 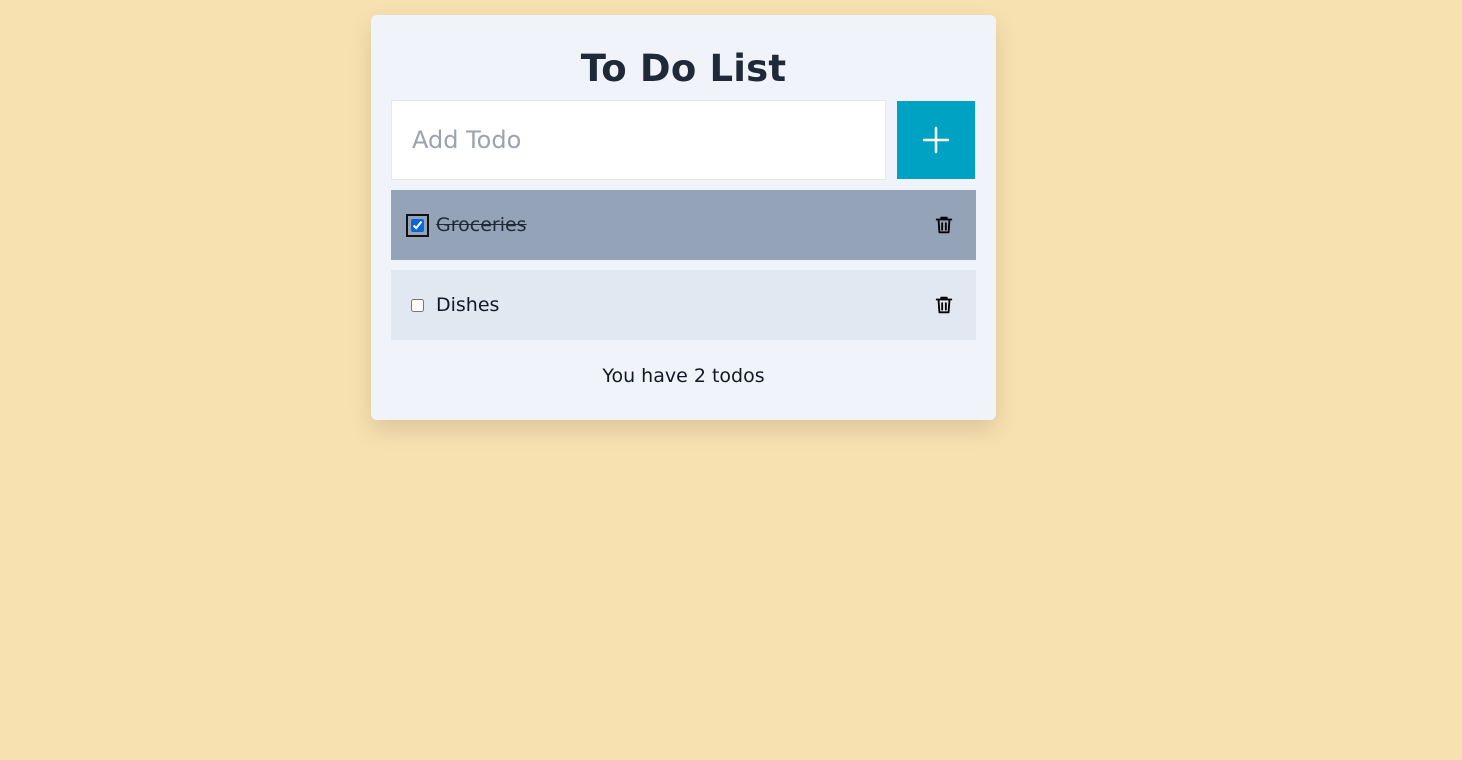 What do you see at coordinates (683, 376) in the screenshot?
I see `todo-count-summary: You have 2 todos` at bounding box center [683, 376].